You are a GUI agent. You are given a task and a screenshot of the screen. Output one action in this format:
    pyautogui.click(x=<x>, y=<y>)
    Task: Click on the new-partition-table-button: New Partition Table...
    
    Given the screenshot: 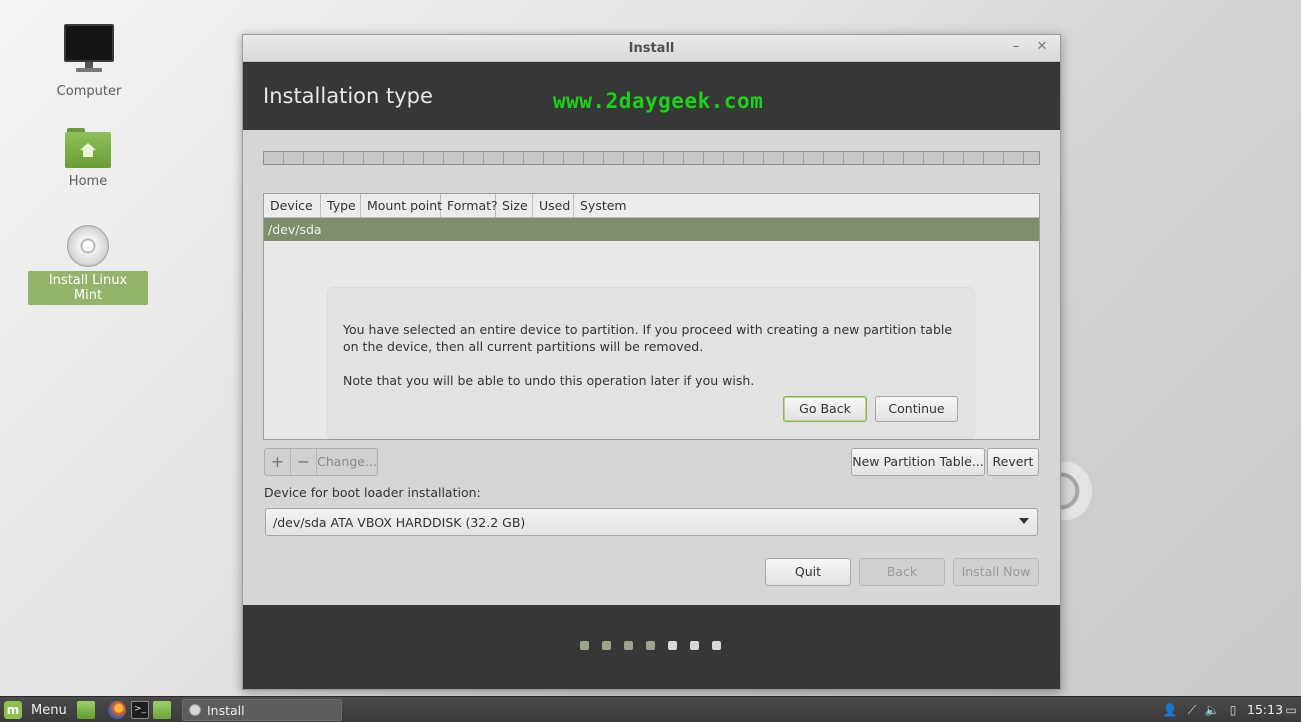 What is the action you would take?
    pyautogui.click(x=918, y=462)
    